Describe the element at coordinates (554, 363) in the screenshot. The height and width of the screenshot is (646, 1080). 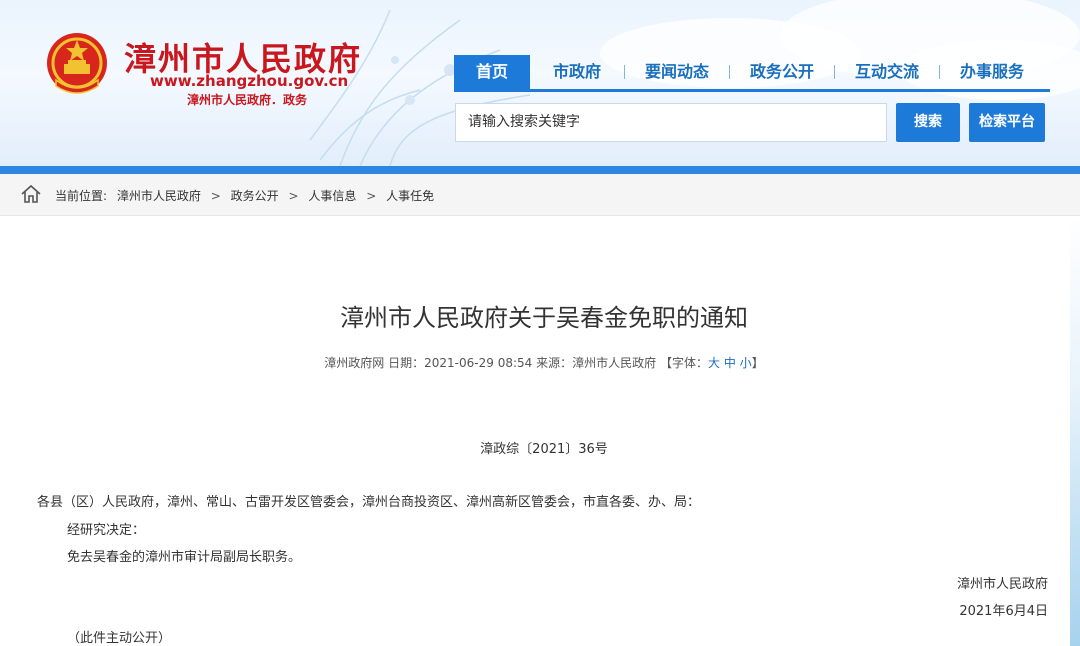
I see `meta-source-label: 来源：` at that location.